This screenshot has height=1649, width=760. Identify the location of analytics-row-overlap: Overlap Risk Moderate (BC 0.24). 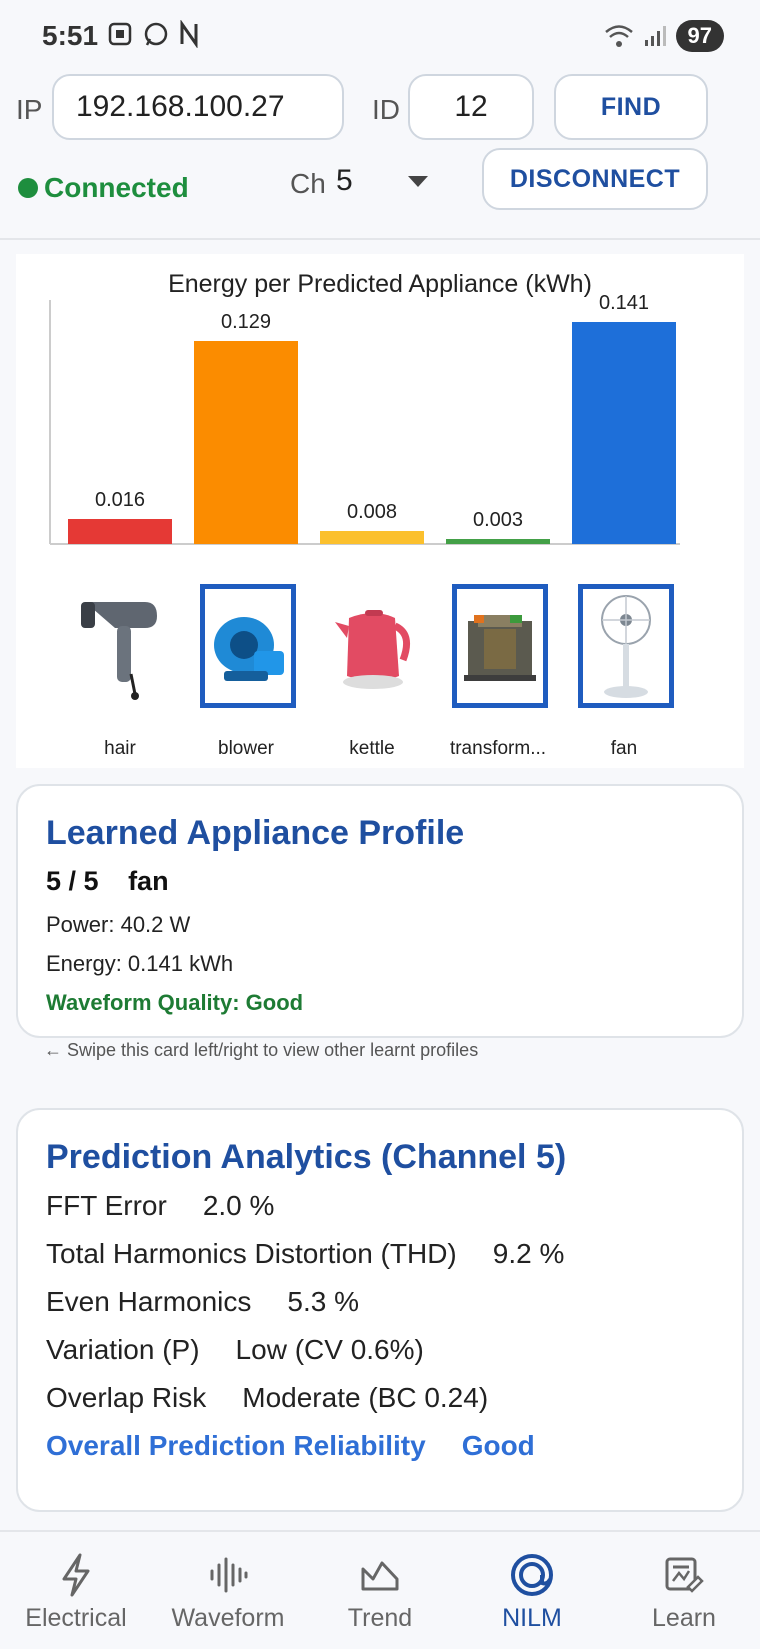
(267, 1398).